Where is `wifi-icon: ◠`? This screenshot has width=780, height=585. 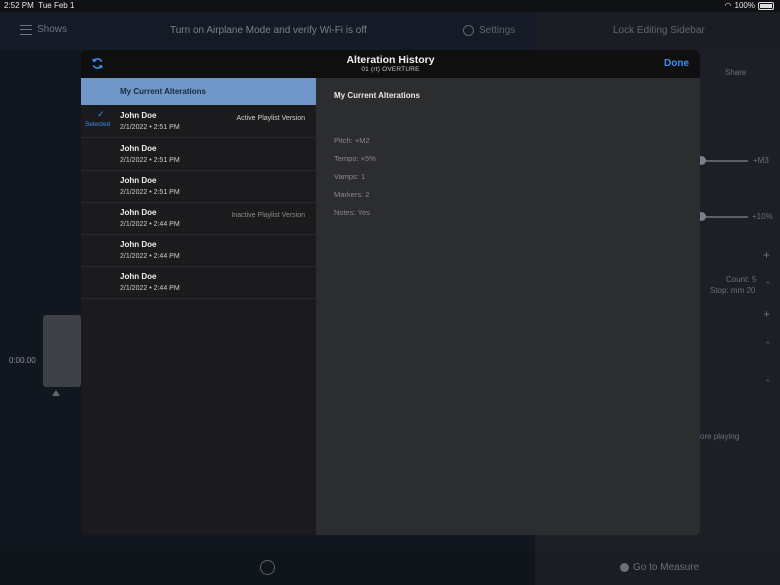 wifi-icon: ◠ is located at coordinates (728, 5).